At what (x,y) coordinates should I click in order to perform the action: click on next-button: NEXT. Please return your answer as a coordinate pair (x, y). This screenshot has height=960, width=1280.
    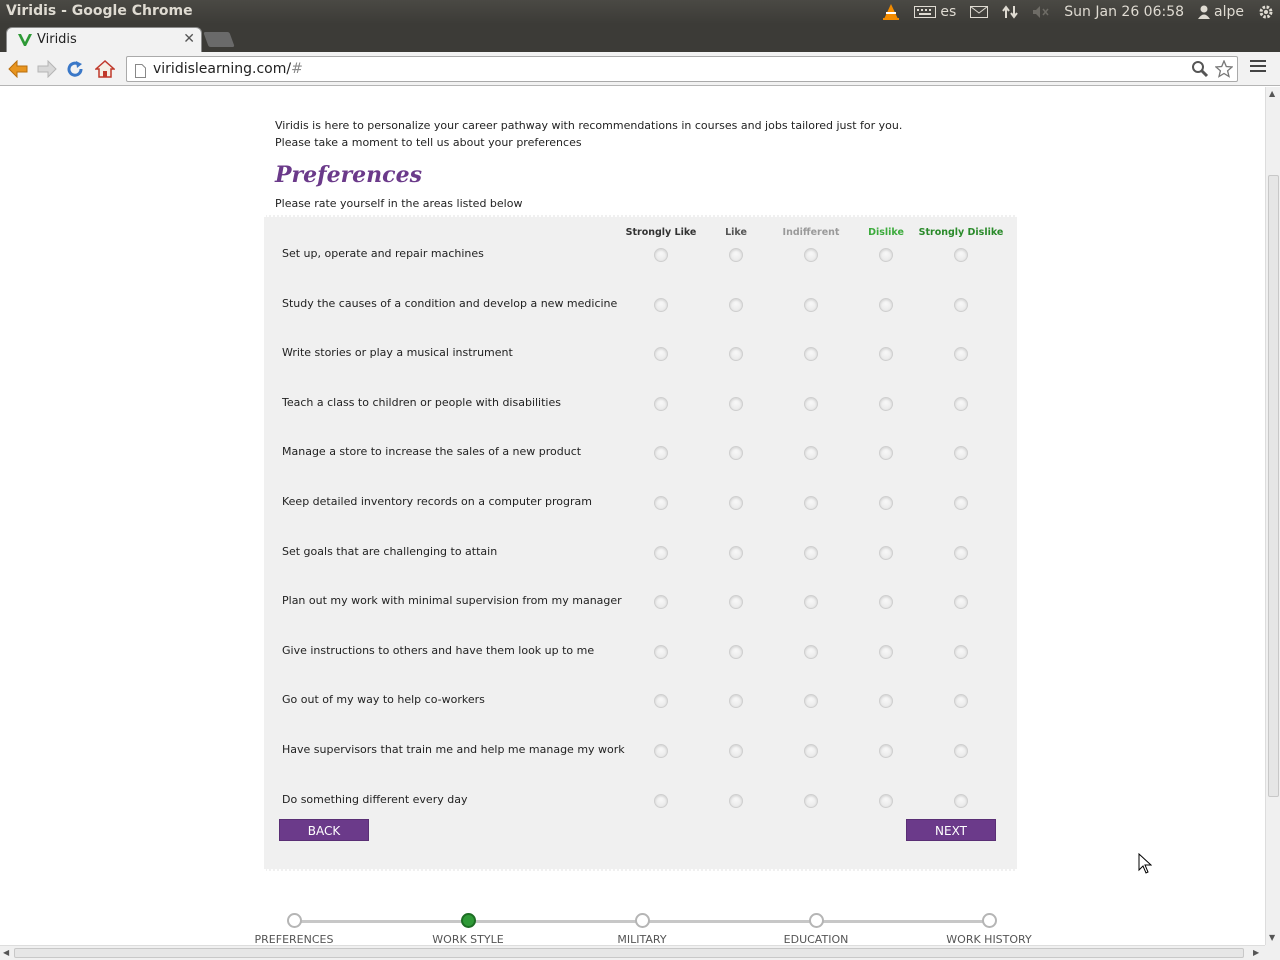
    Looking at the image, I should click on (951, 830).